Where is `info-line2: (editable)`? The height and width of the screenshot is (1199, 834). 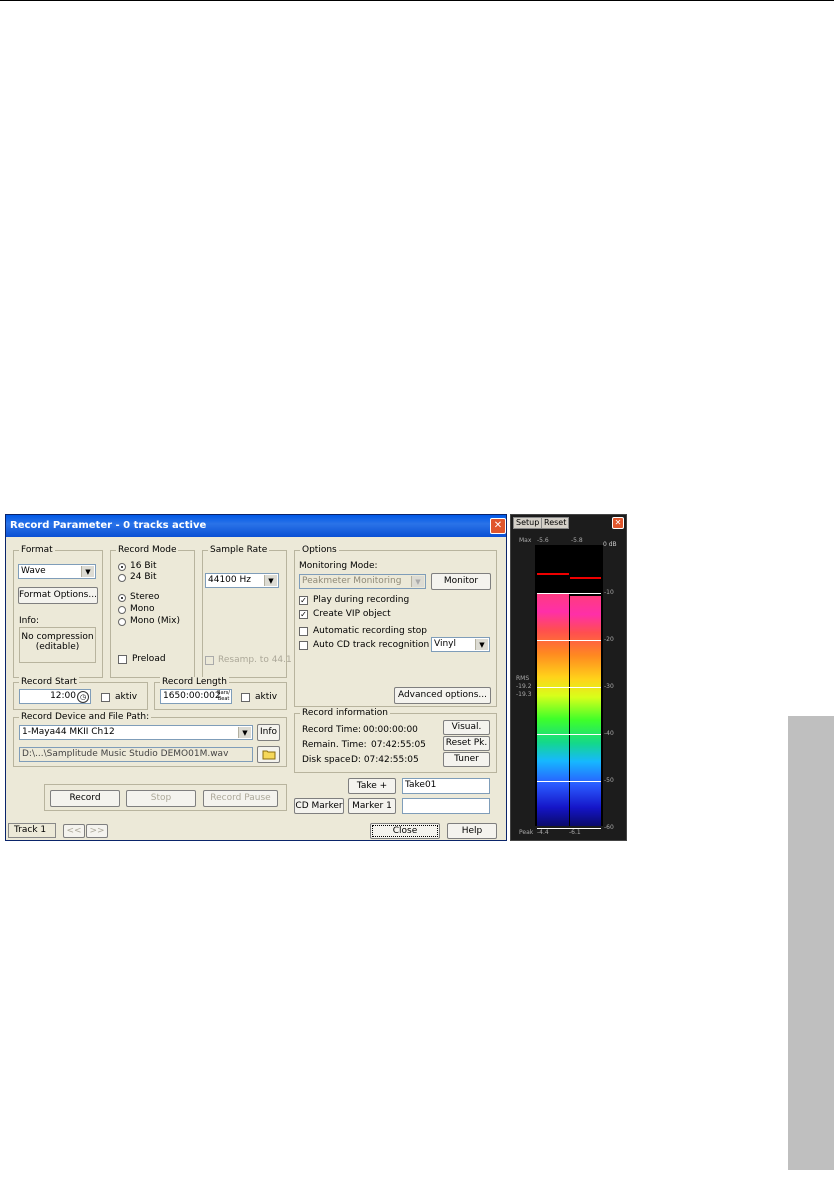 info-line2: (editable) is located at coordinates (57, 647).